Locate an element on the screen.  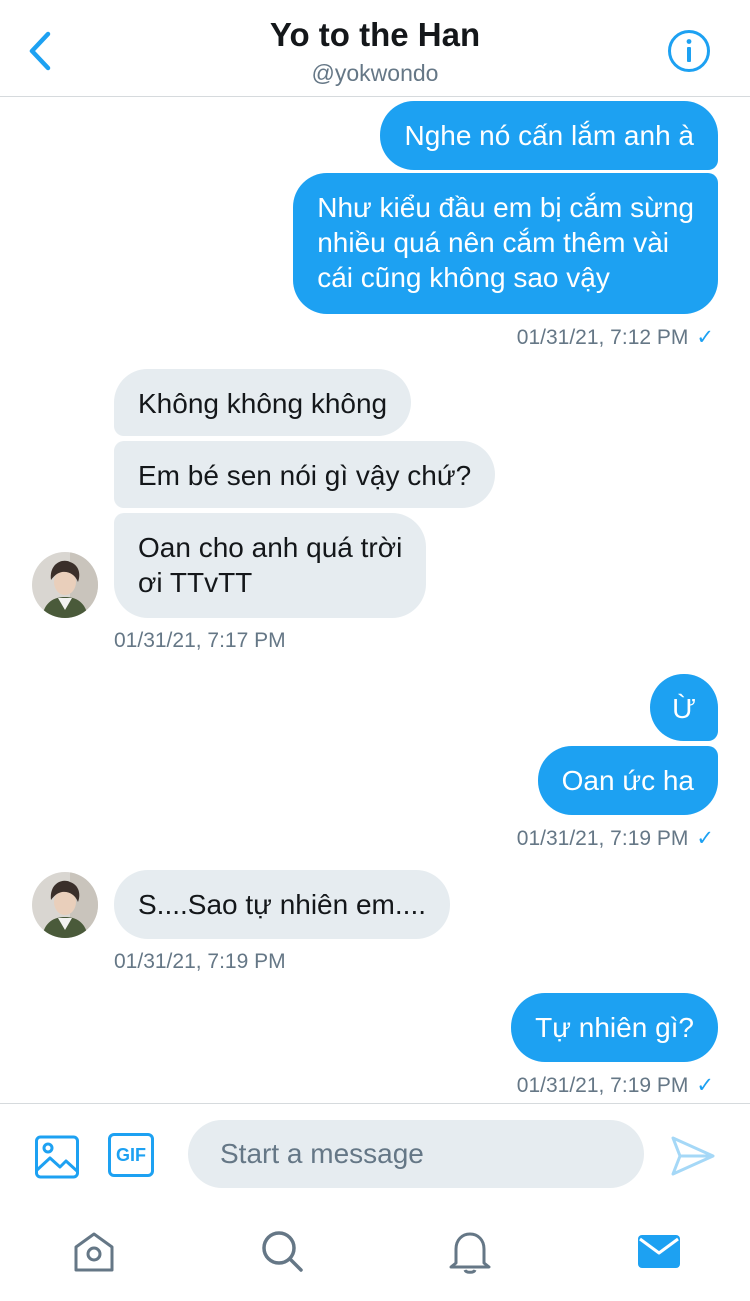
message-bubble-outgoing: Tự nhiên gì? is located at coordinates (614, 1027).